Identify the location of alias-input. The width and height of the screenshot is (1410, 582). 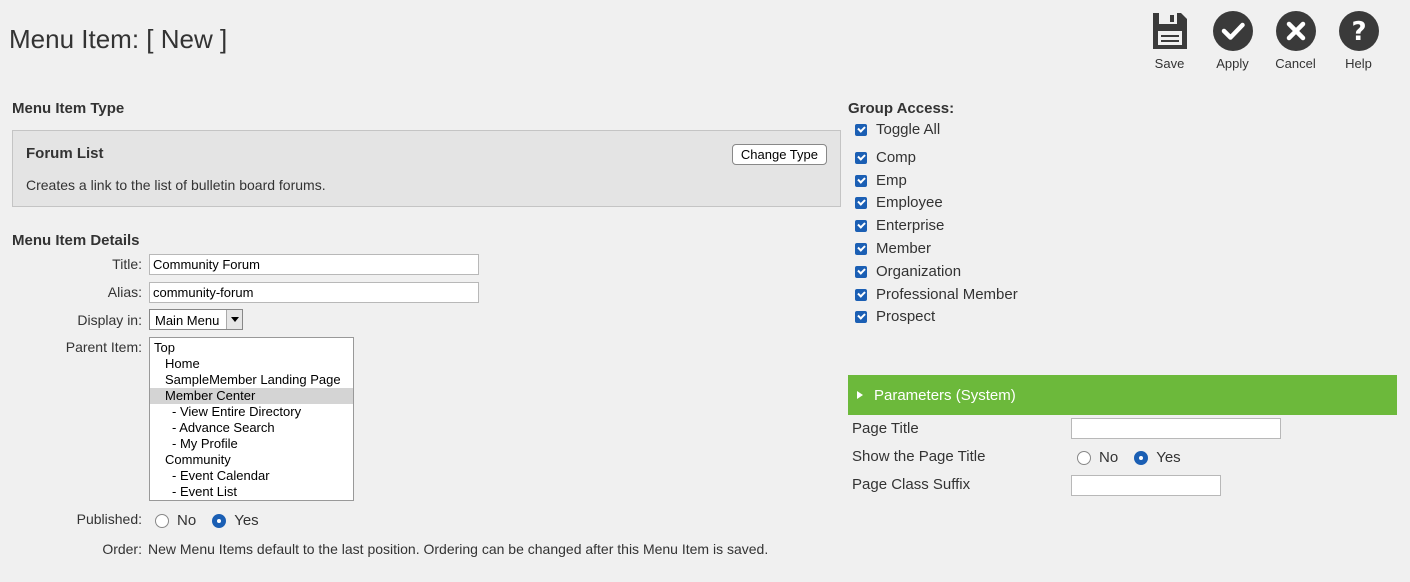
(314, 292).